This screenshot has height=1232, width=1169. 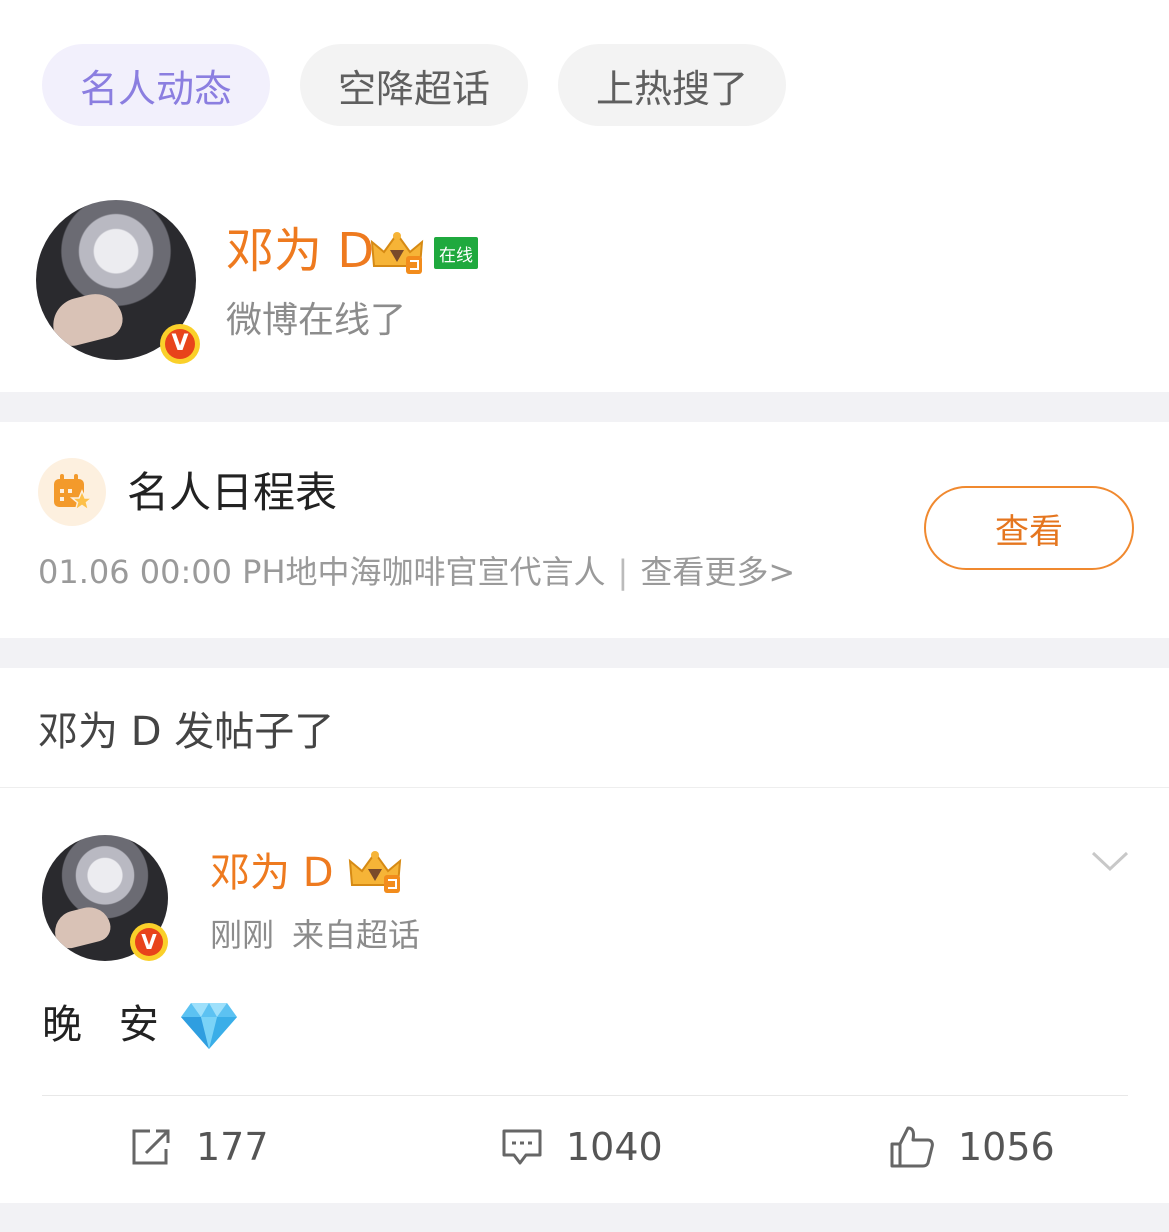 I want to click on diamond-icon, so click(x=208, y=1026).